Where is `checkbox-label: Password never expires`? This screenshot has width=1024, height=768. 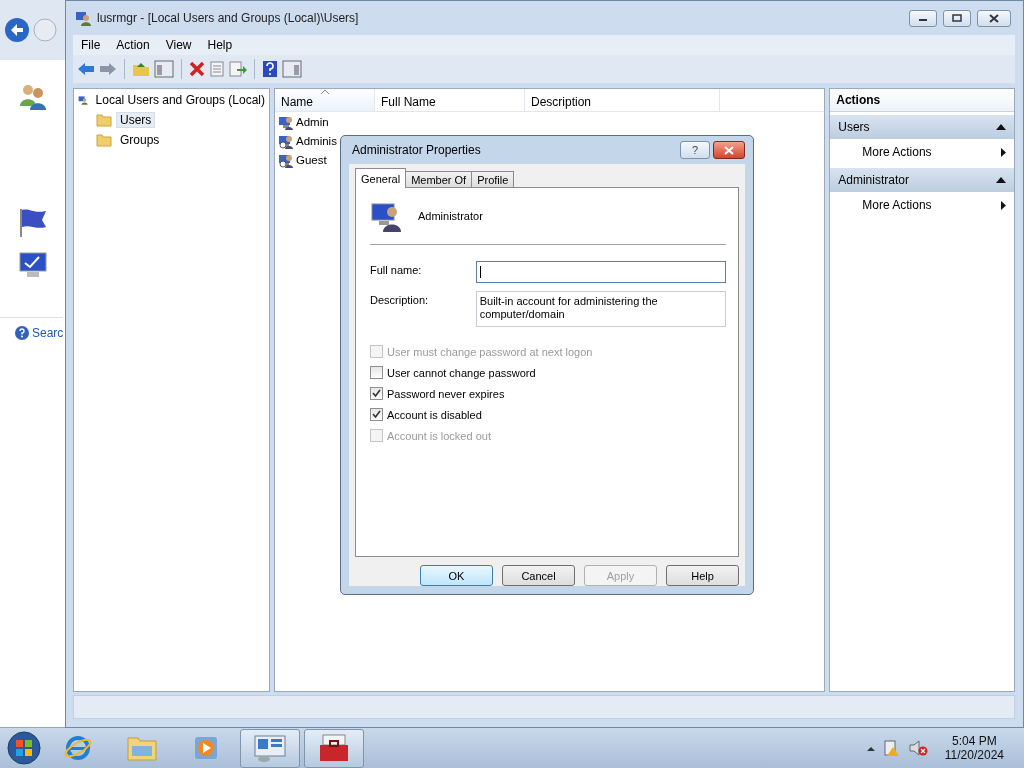 checkbox-label: Password never expires is located at coordinates (446, 393).